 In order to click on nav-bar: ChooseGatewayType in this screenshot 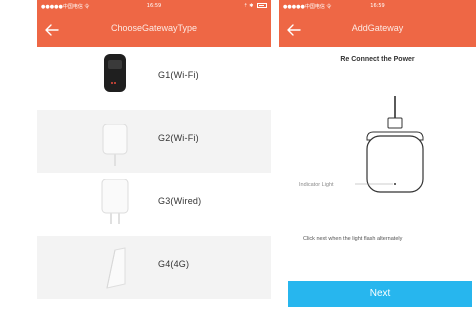, I will do `click(154, 30)`.